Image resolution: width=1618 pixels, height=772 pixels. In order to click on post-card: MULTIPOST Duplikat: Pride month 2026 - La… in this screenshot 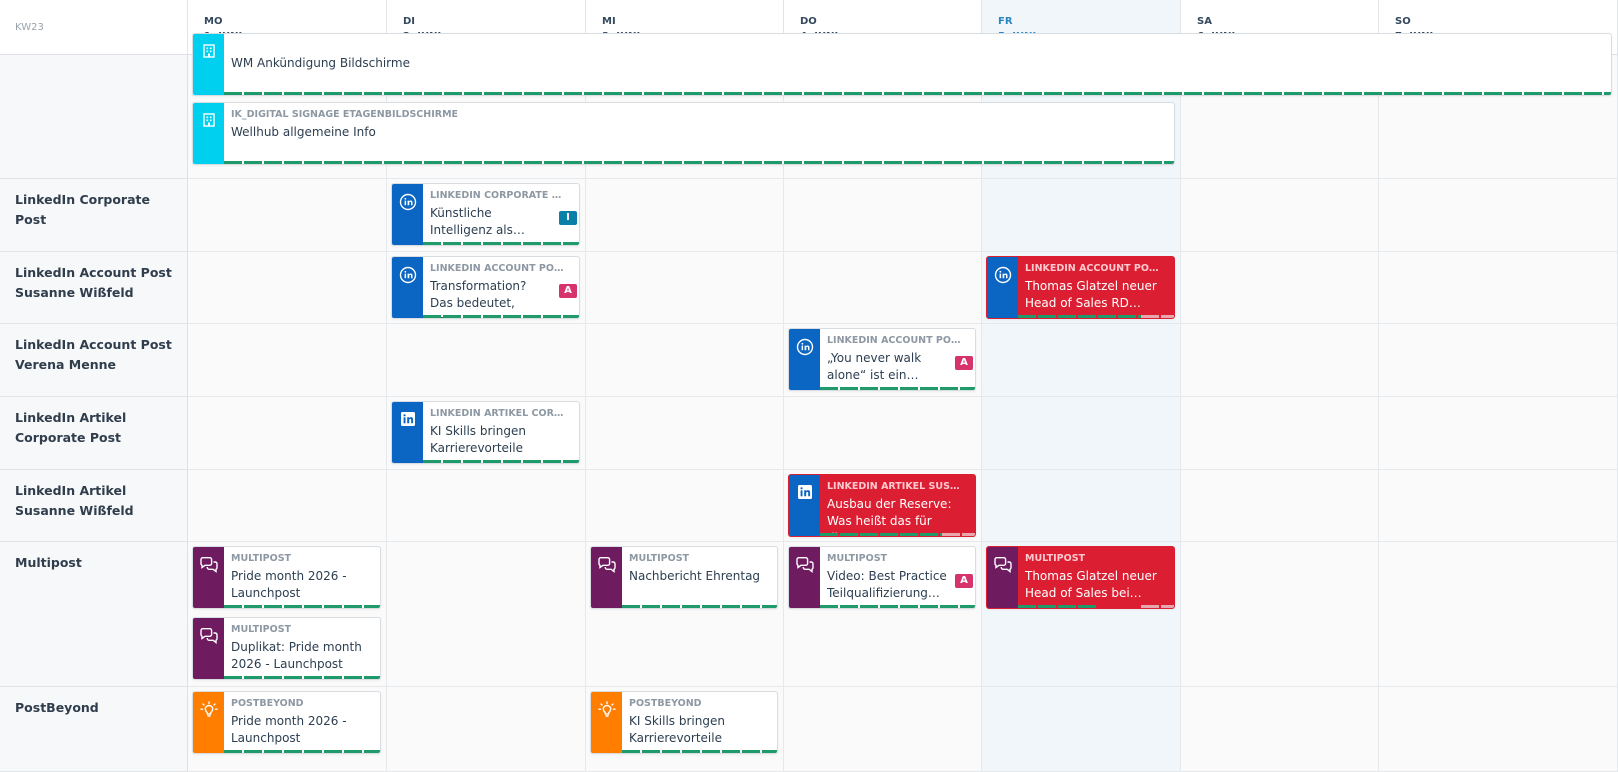, I will do `click(286, 648)`.